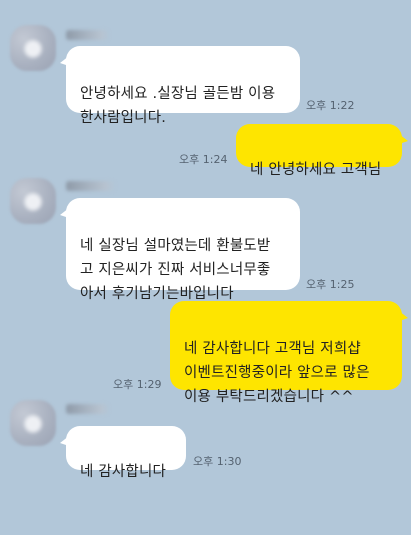 This screenshot has height=535, width=411. What do you see at coordinates (330, 284) in the screenshot?
I see `message-time: 오후 1:25` at bounding box center [330, 284].